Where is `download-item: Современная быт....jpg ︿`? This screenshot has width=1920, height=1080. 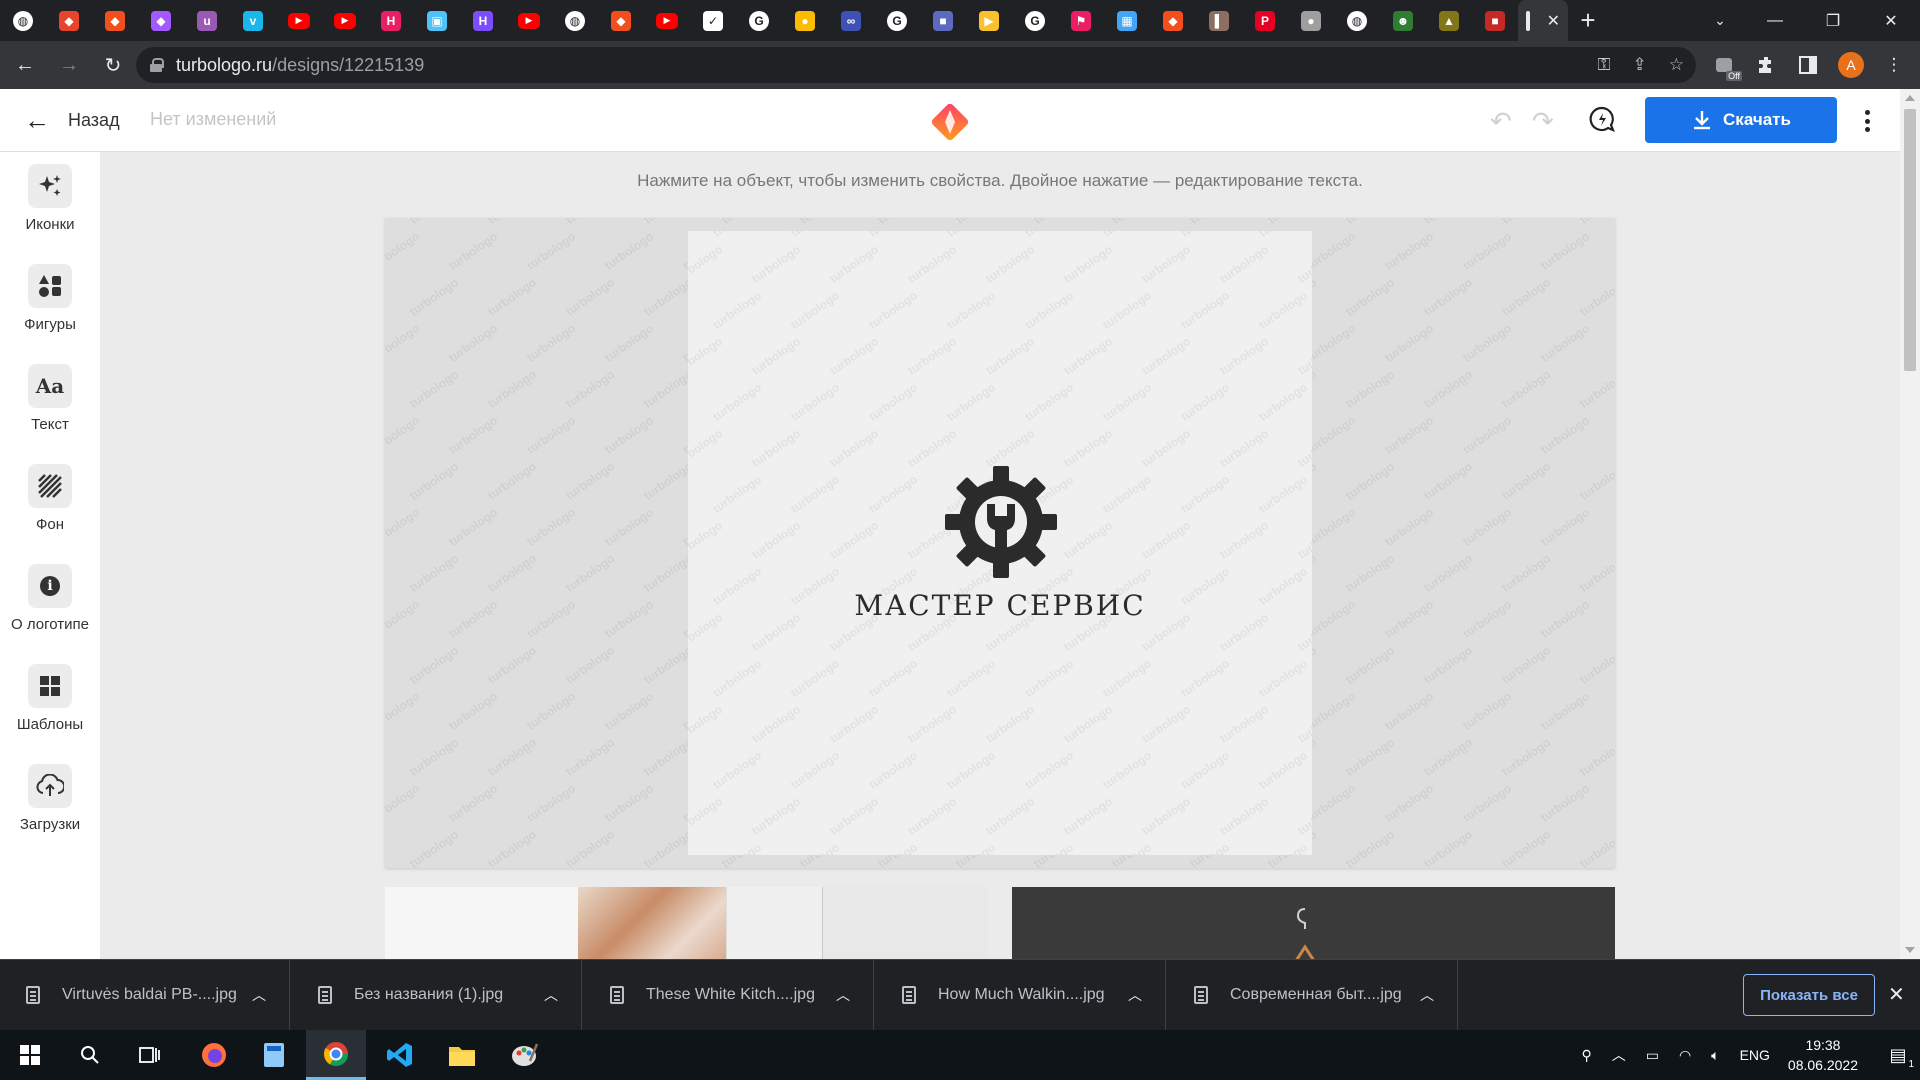
download-item: Современная быт....jpg ︿ is located at coordinates (1313, 995).